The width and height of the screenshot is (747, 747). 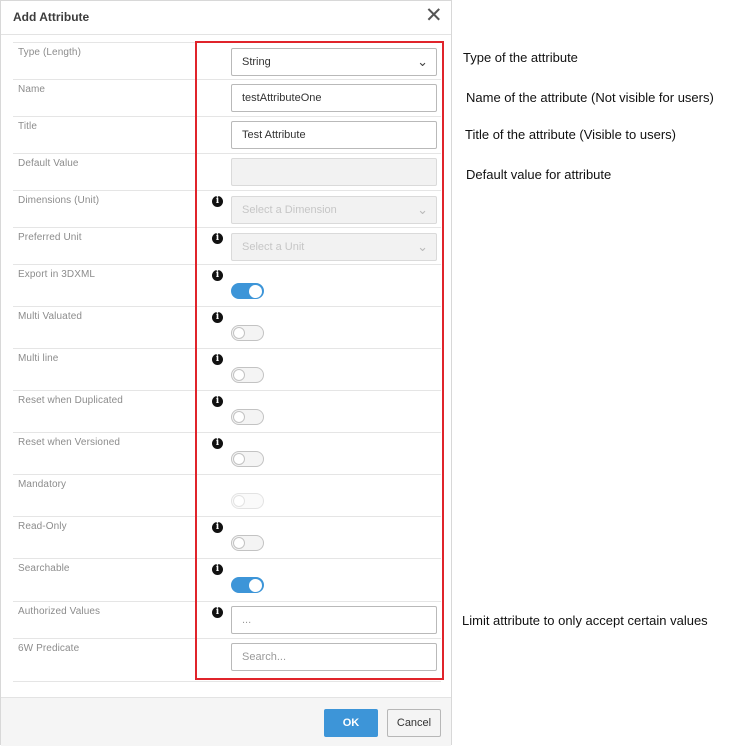 I want to click on reset-versioned-label: Reset when Versioned, so click(x=69, y=442).